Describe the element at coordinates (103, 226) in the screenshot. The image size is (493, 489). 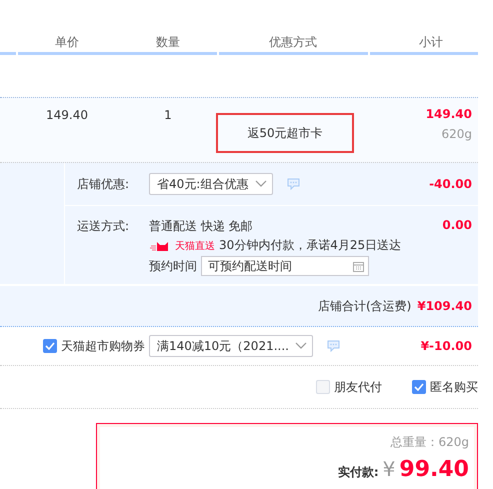
I see `field-label: 运送方式:` at that location.